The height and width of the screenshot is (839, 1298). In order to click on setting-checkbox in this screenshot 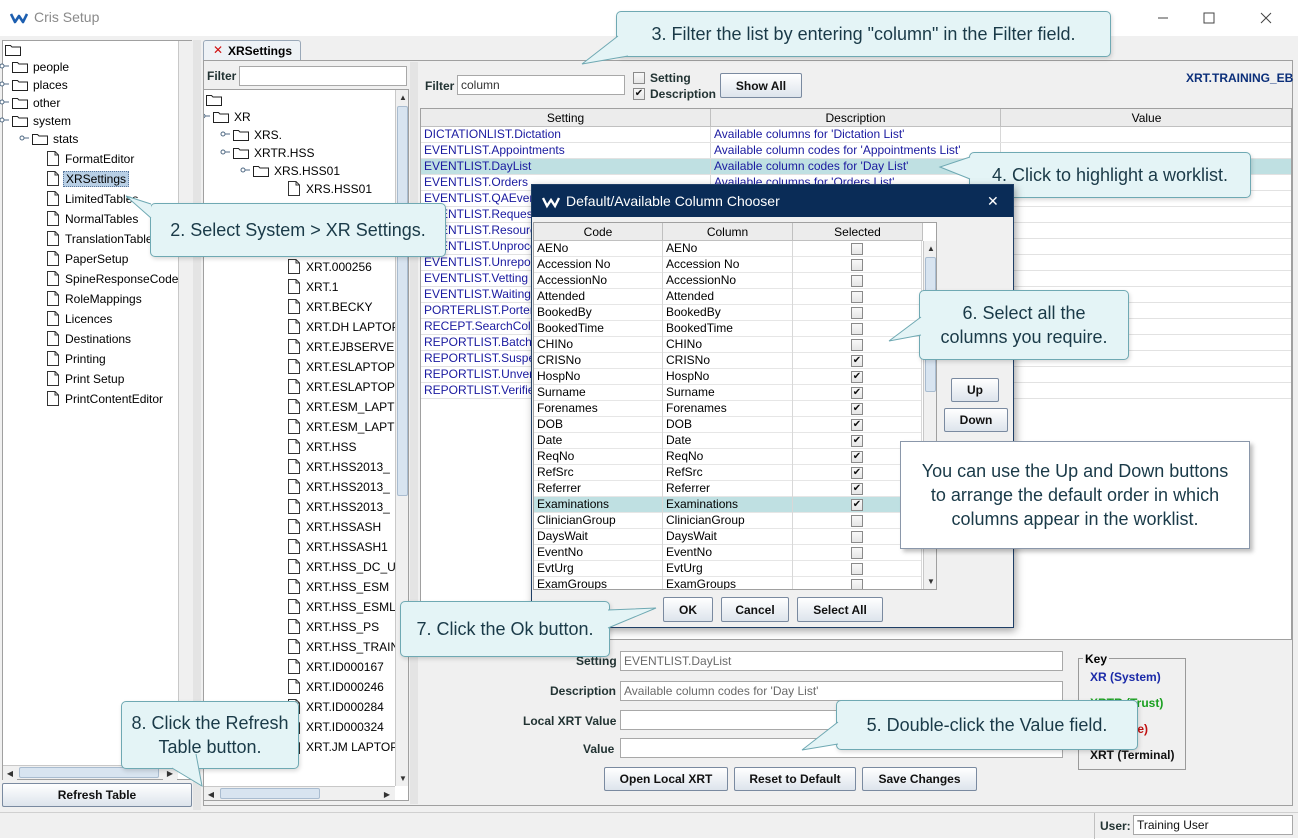, I will do `click(639, 78)`.